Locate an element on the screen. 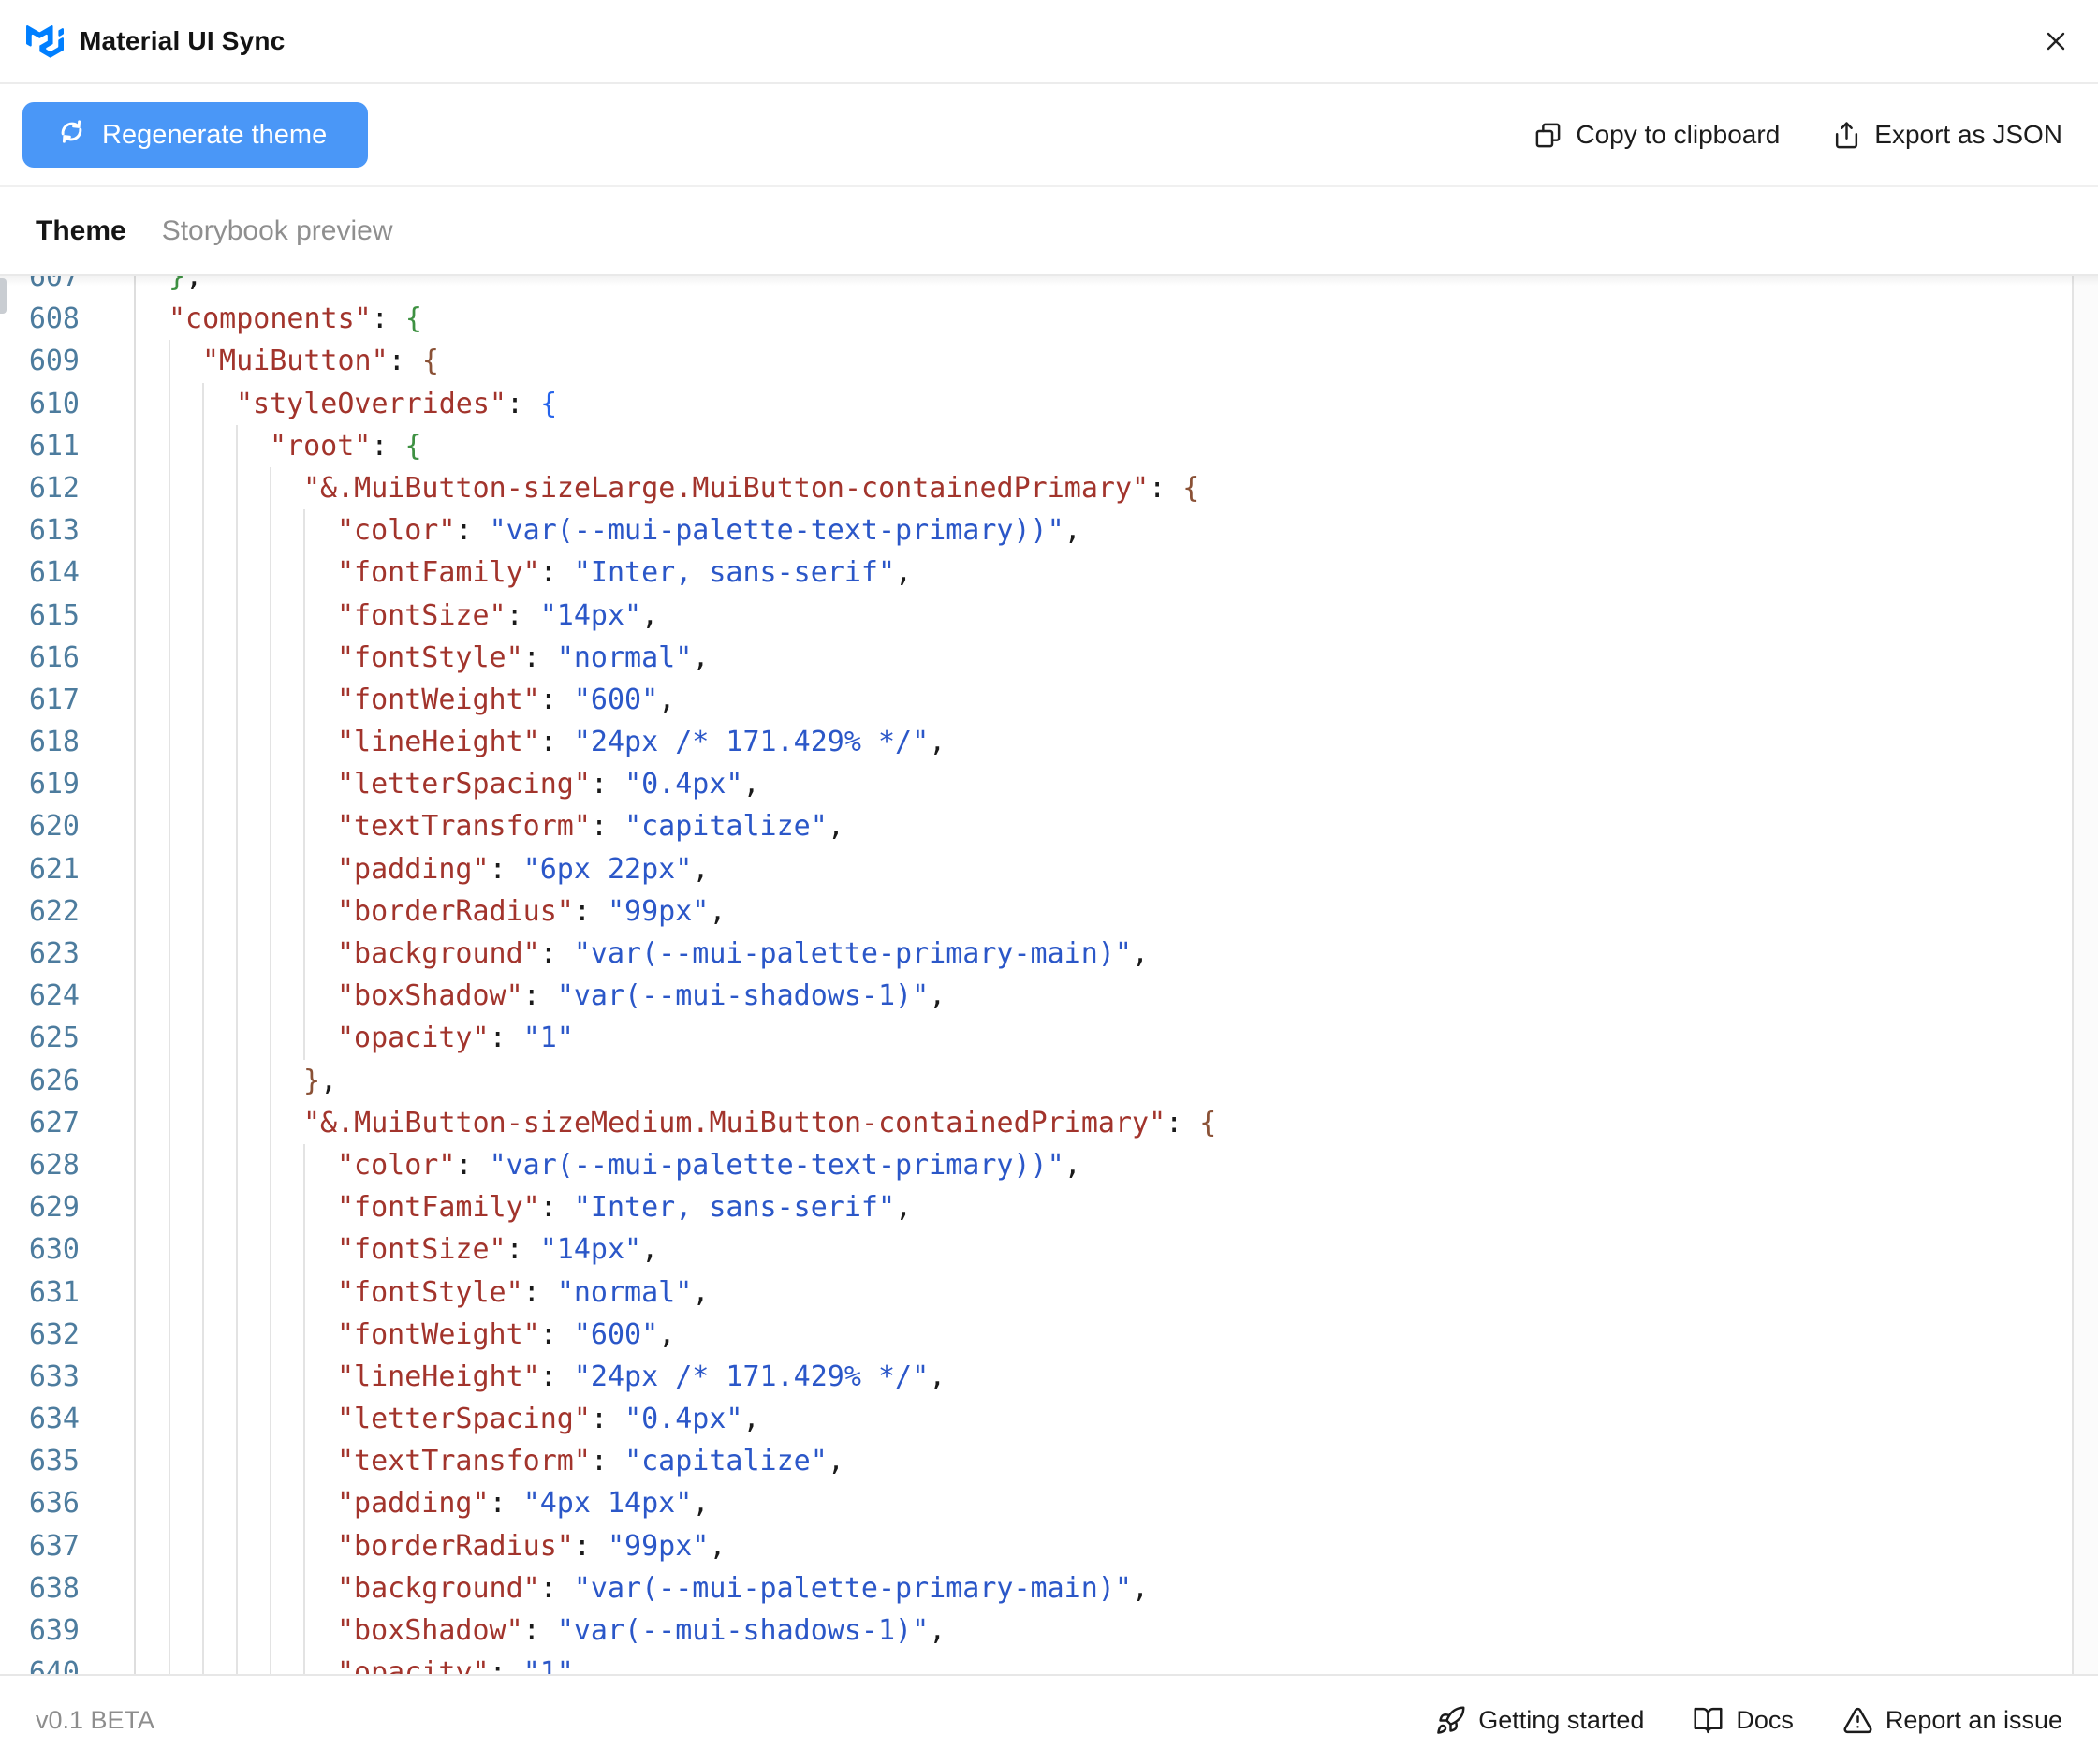  tab-theme: Theme is located at coordinates (81, 231).